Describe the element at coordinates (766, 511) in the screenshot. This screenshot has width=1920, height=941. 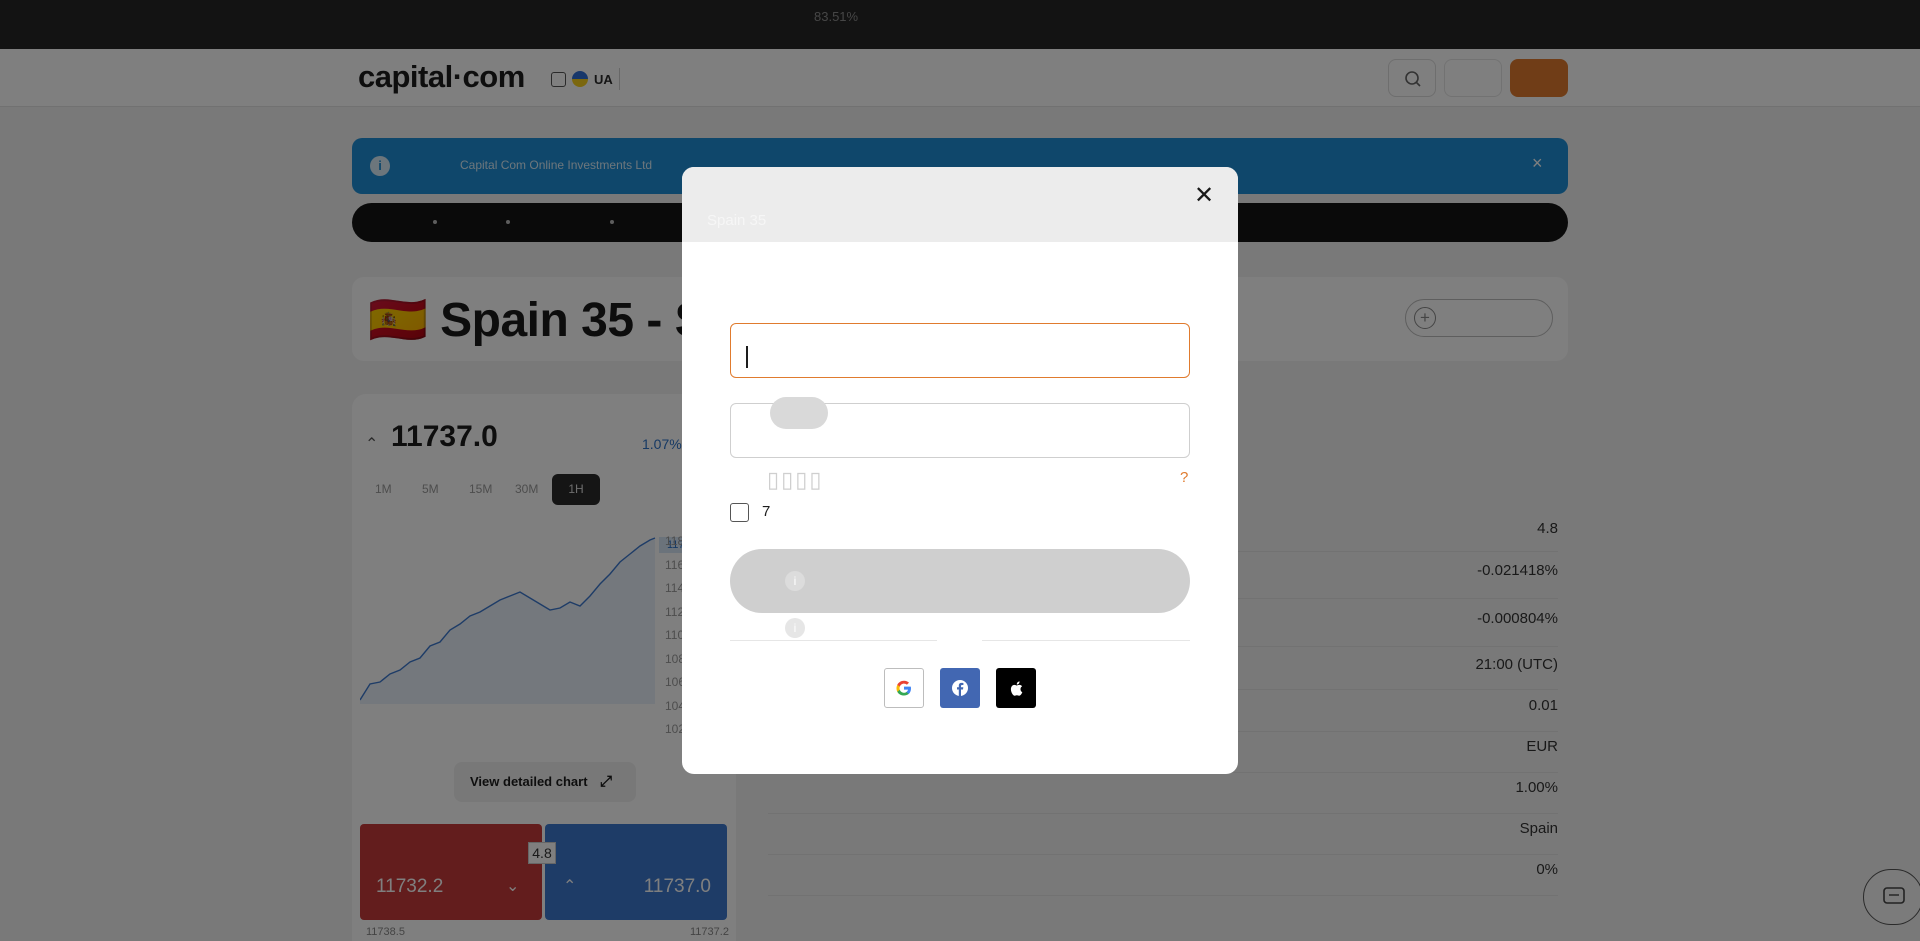
I see `remember-checkbox-label: 7` at that location.